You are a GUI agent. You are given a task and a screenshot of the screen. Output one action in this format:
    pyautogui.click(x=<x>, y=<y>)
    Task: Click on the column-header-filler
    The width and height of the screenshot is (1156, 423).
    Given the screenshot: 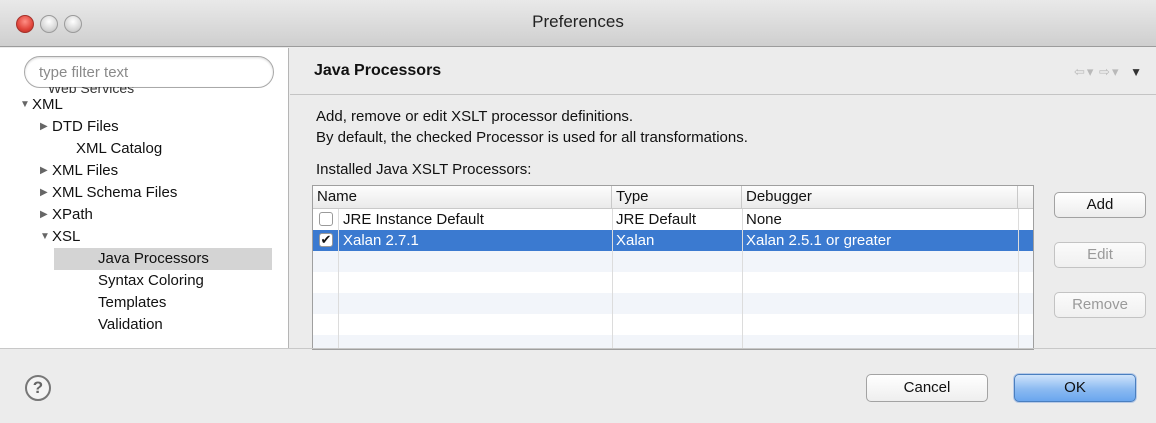 What is the action you would take?
    pyautogui.click(x=1025, y=197)
    